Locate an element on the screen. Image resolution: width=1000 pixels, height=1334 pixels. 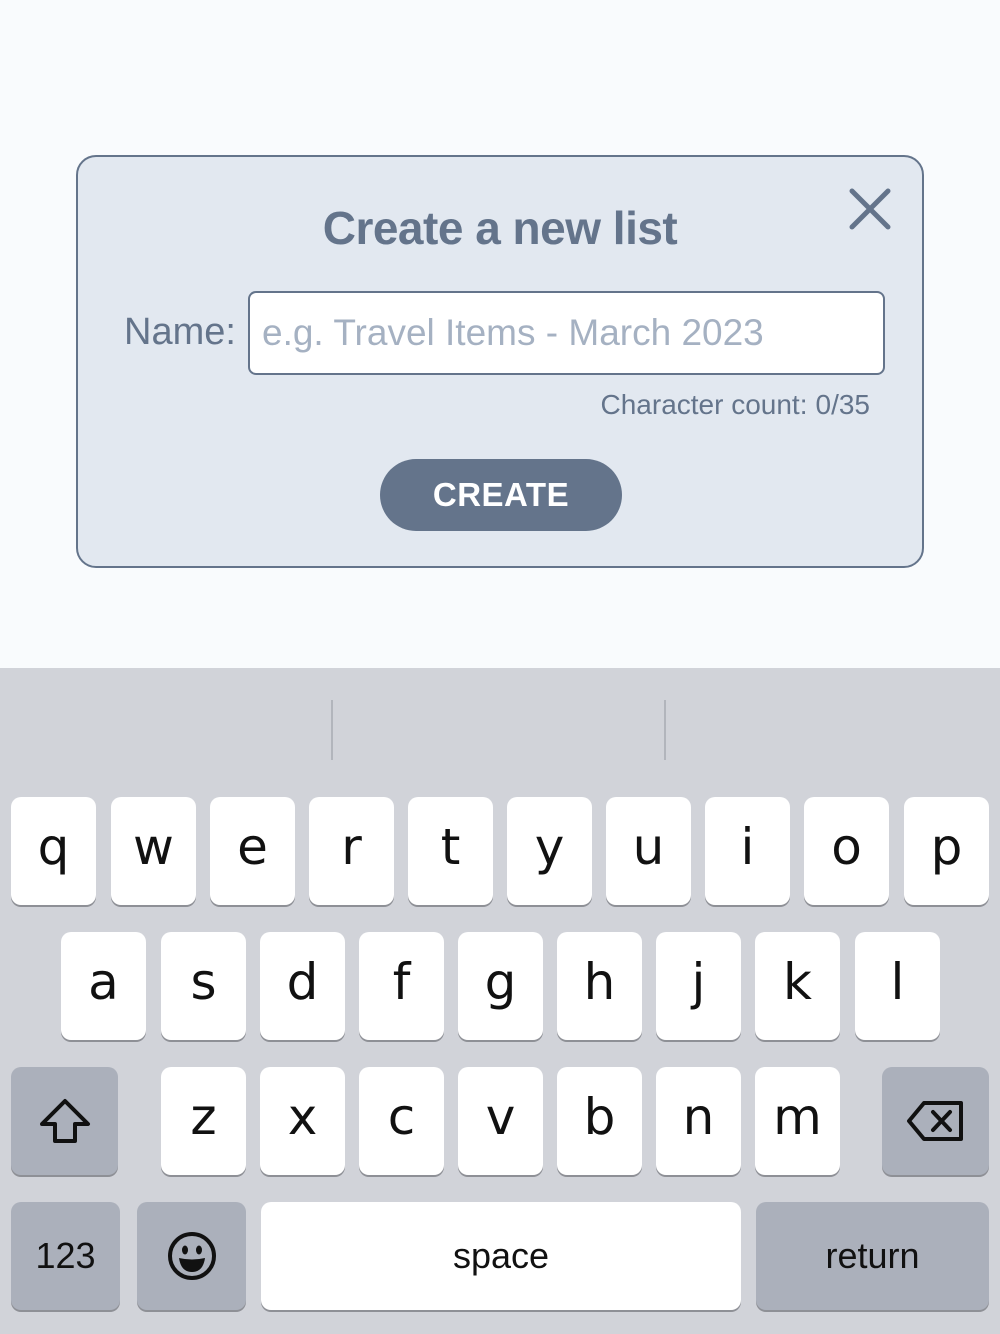
key-h: h is located at coordinates (599, 986).